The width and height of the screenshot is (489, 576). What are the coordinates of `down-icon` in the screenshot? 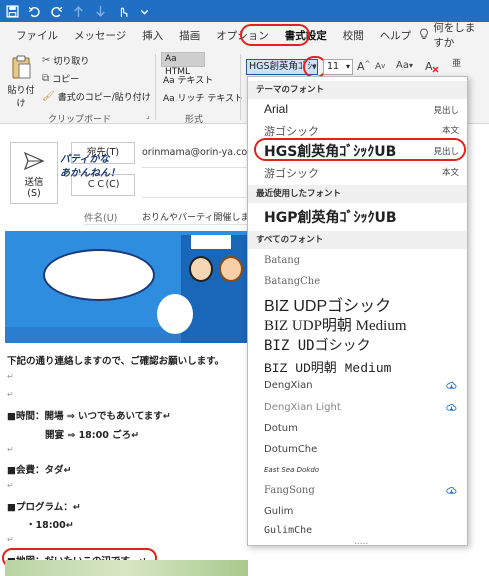 It's located at (100, 11).